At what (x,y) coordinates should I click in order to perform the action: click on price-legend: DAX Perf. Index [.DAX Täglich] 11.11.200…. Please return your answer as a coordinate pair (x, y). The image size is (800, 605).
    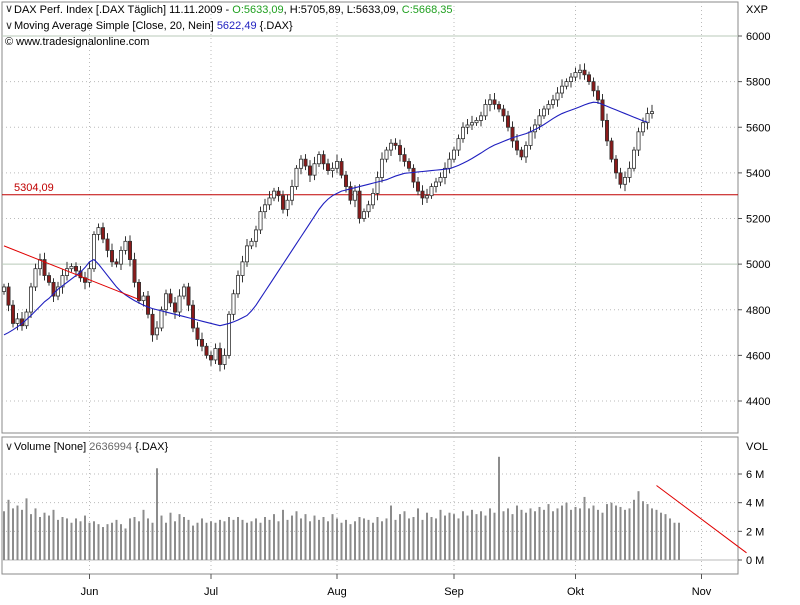
    Looking at the image, I should click on (233, 10).